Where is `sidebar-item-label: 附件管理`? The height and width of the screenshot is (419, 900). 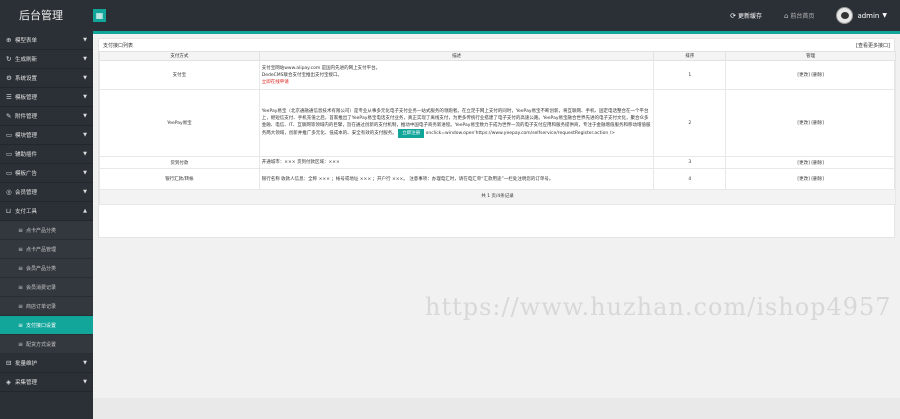
sidebar-item-label: 附件管理 is located at coordinates (26, 117).